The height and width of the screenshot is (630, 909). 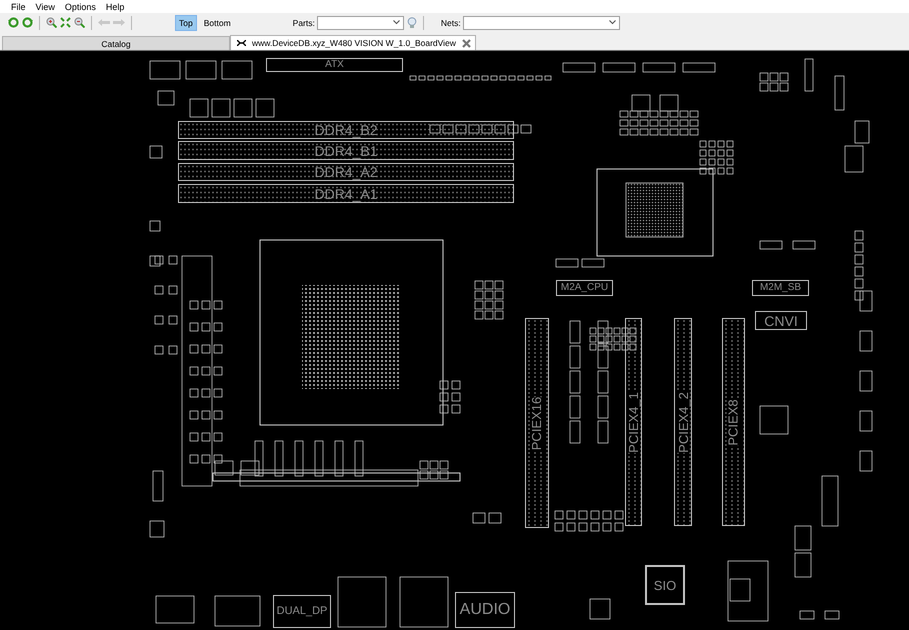 I want to click on side-toggle: Top, so click(x=186, y=22).